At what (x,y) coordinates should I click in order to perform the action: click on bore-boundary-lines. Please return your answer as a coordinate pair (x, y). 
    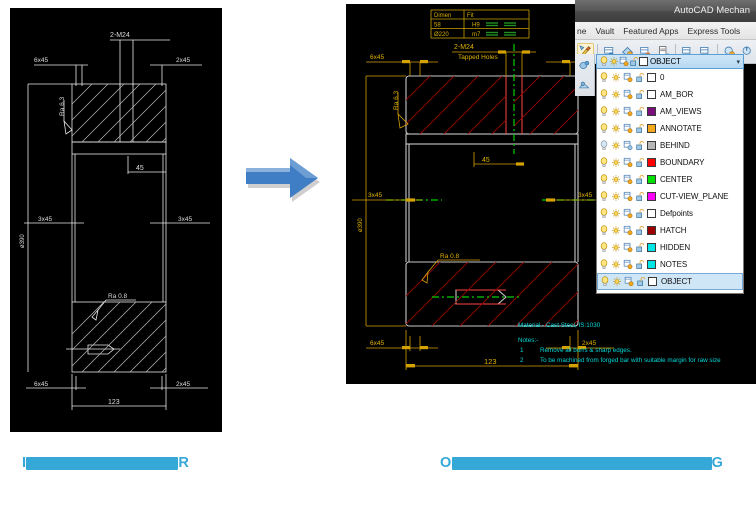
    Looking at the image, I should click on (489, 190).